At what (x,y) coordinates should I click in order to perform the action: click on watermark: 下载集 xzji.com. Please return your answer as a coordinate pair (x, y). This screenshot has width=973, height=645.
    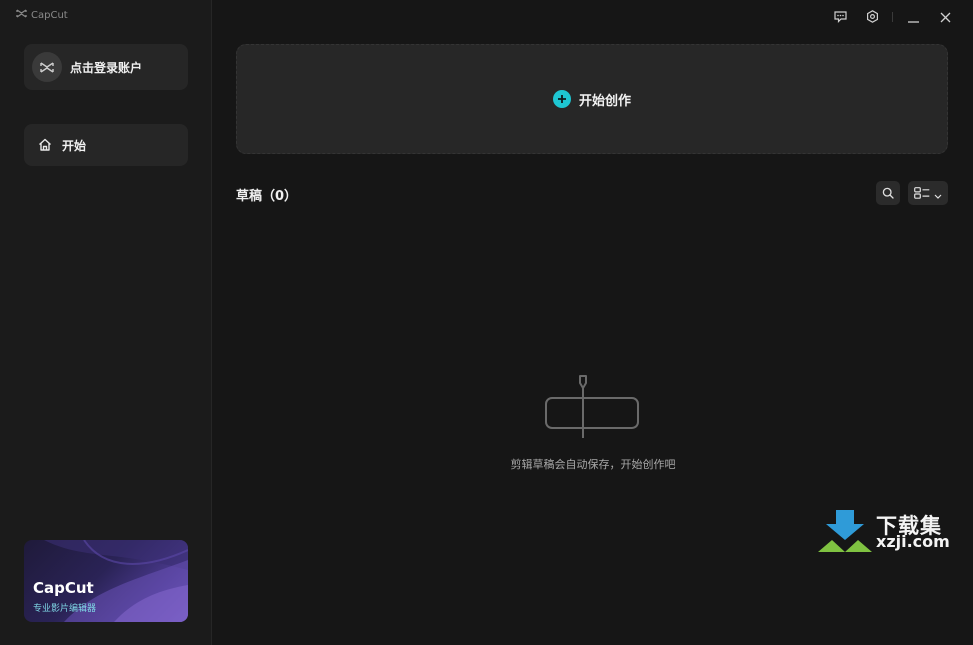
    Looking at the image, I should click on (893, 532).